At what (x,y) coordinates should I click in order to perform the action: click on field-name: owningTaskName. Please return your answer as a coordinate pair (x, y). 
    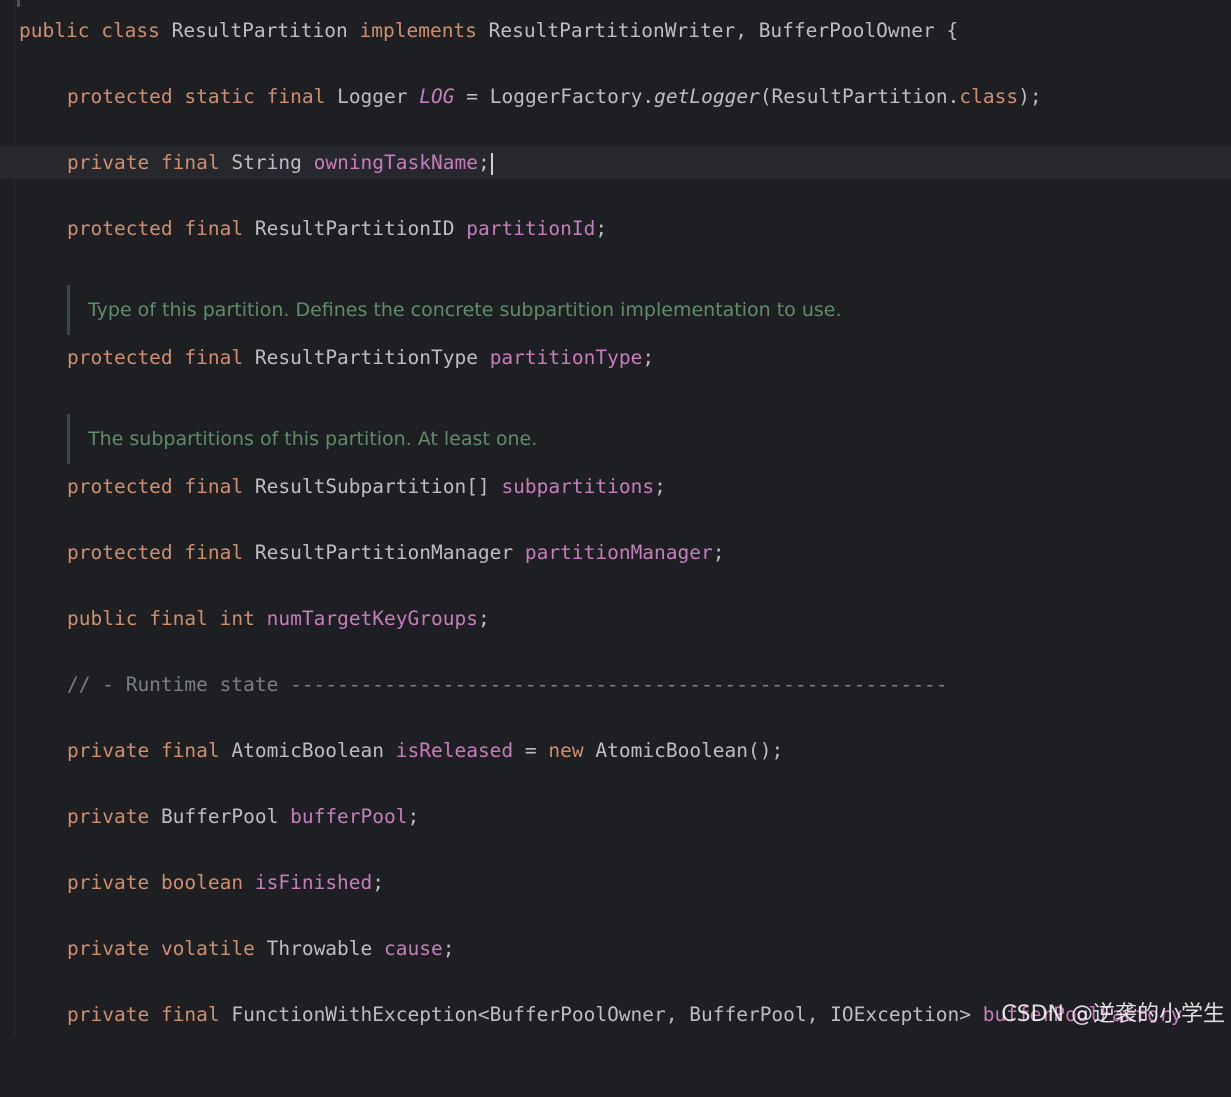
    Looking at the image, I should click on (395, 162).